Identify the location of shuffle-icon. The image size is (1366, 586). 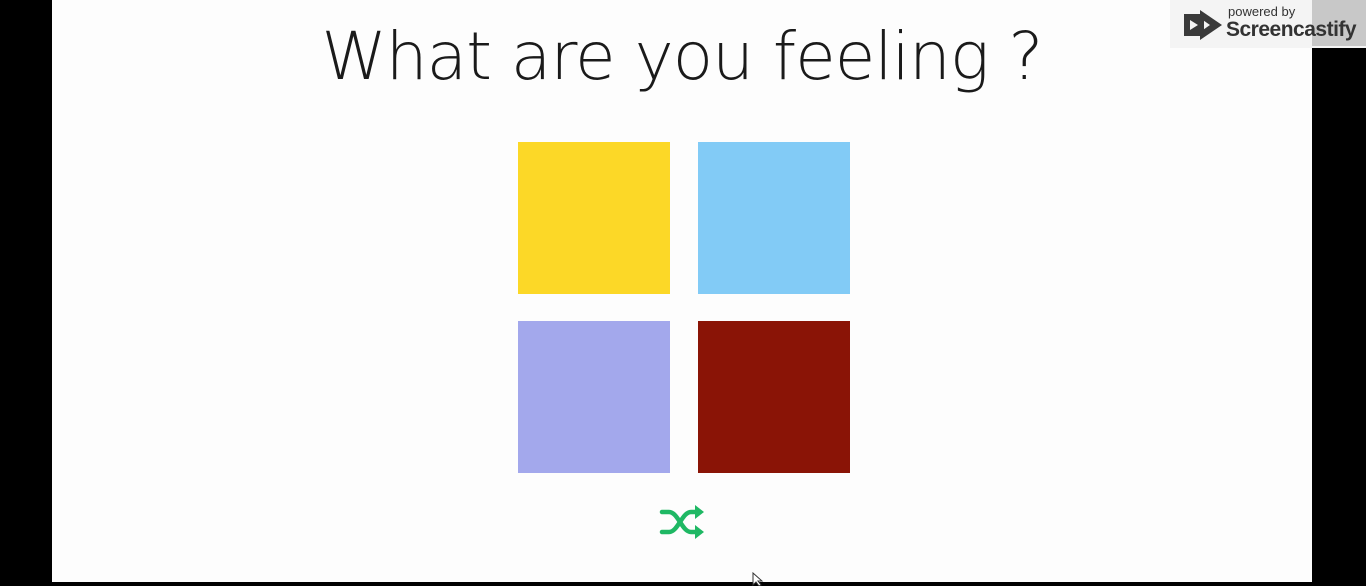
(681, 522).